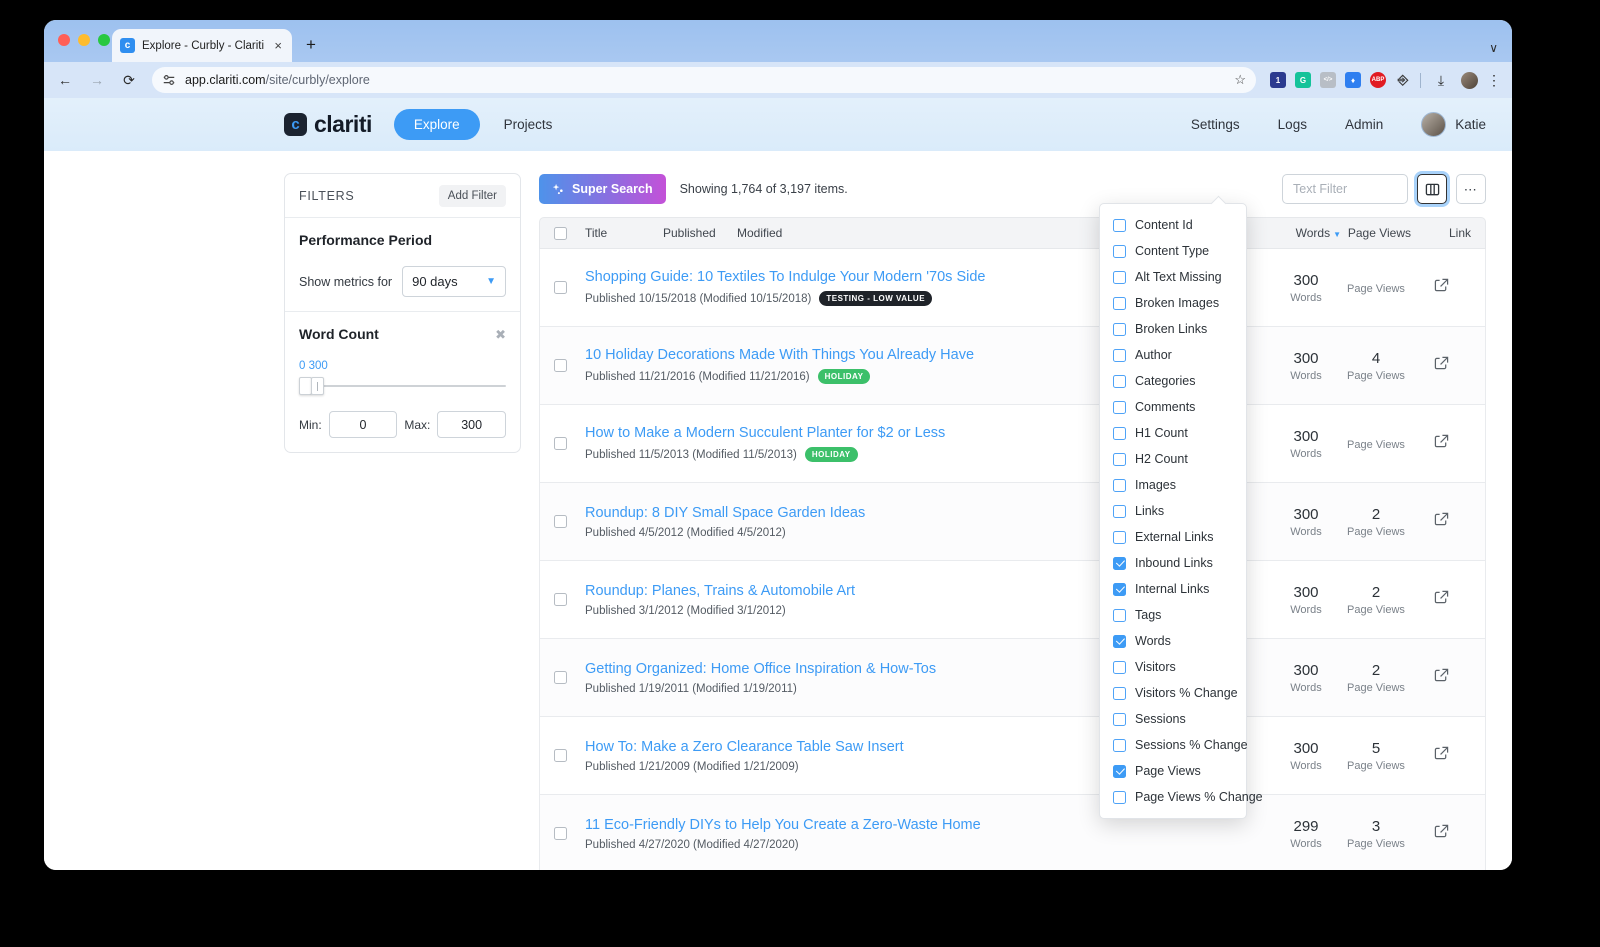 This screenshot has height=947, width=1600. What do you see at coordinates (1173, 667) in the screenshot?
I see `columns-dropdown-item: Visitors` at bounding box center [1173, 667].